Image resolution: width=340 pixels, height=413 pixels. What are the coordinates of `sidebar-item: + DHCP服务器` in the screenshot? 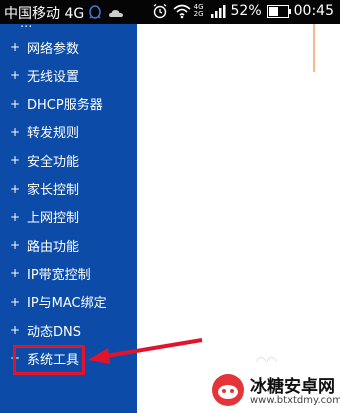 It's located at (56, 104).